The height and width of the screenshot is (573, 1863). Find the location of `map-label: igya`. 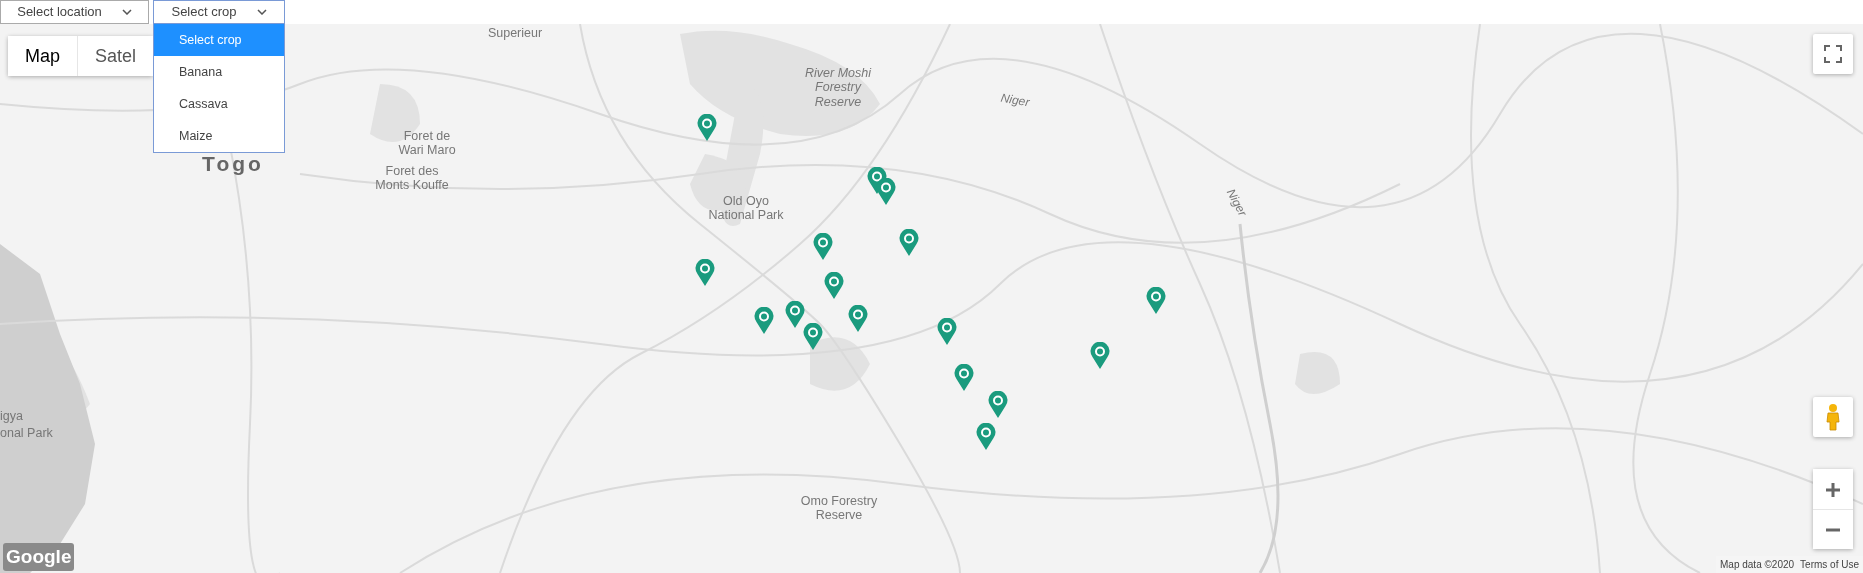

map-label: igya is located at coordinates (11, 416).